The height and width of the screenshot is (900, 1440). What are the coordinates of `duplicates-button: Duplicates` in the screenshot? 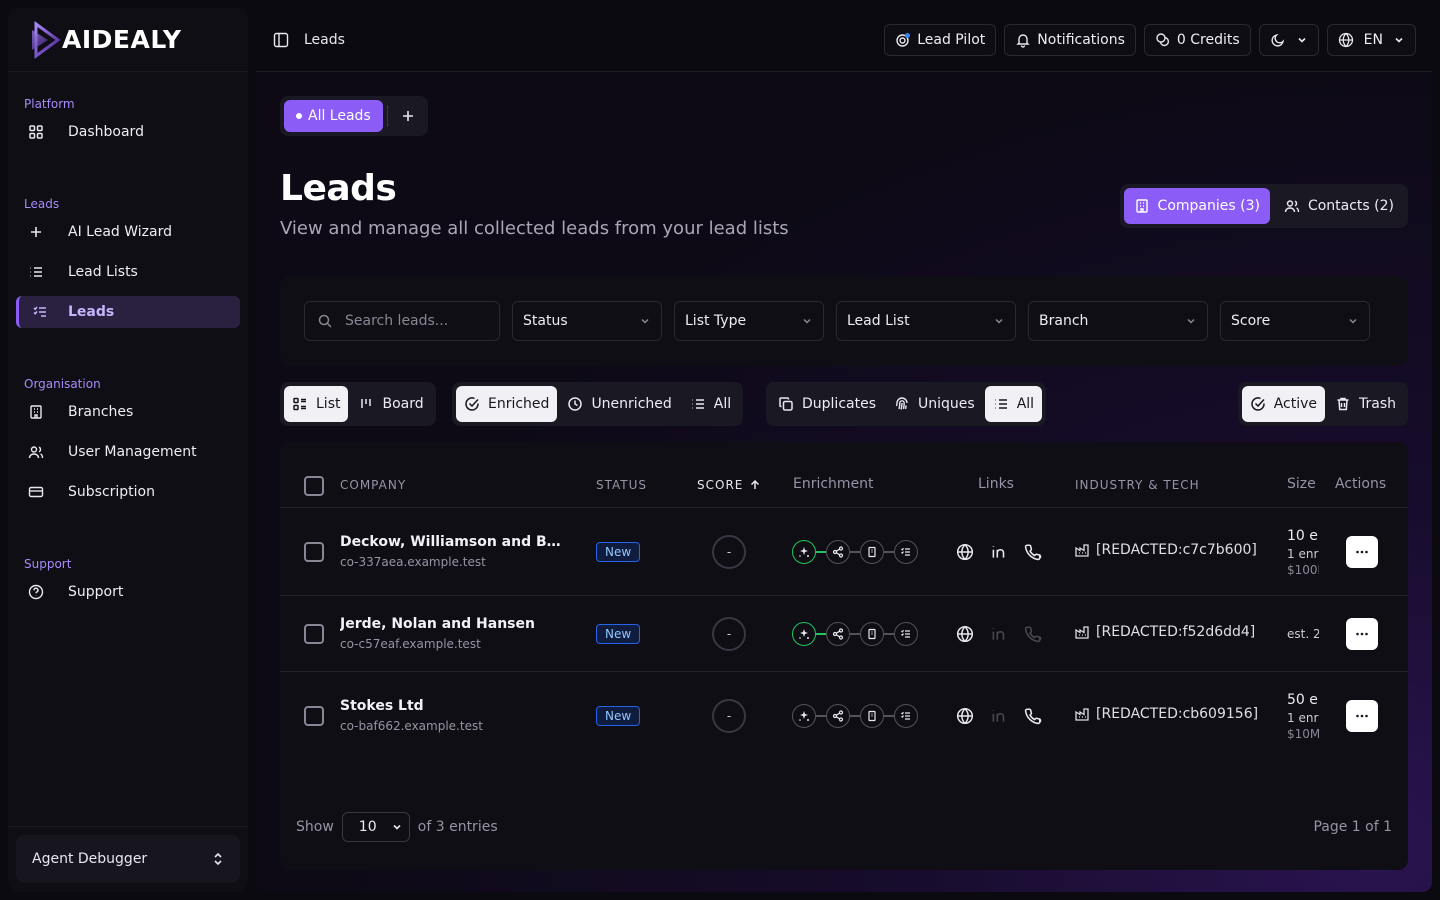 It's located at (827, 404).